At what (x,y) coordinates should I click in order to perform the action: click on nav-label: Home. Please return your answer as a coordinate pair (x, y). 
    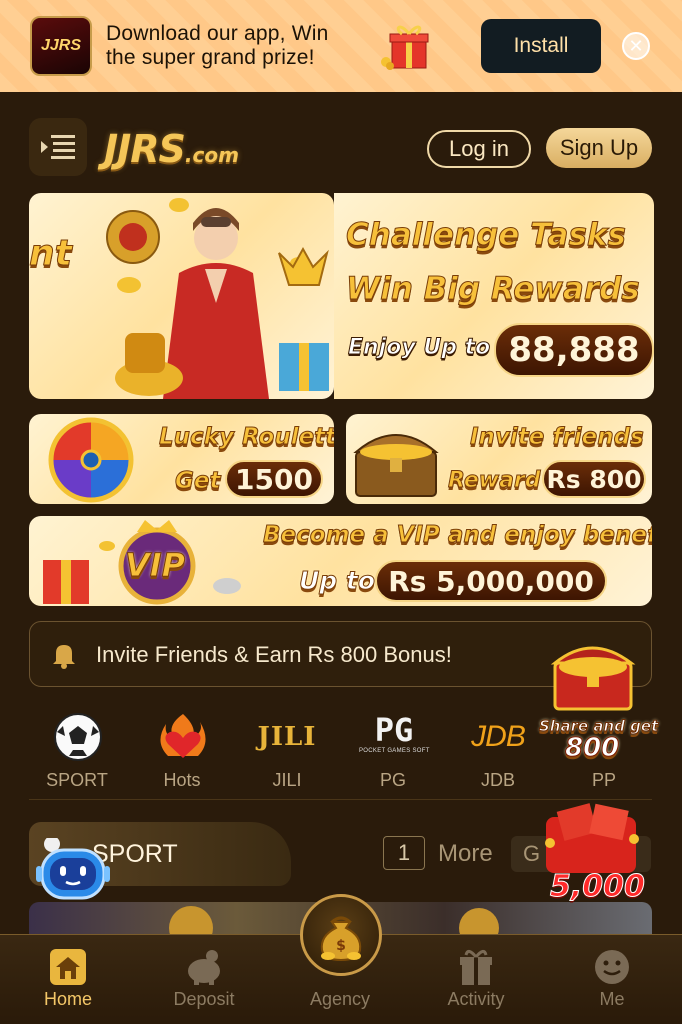
    Looking at the image, I should click on (67, 999).